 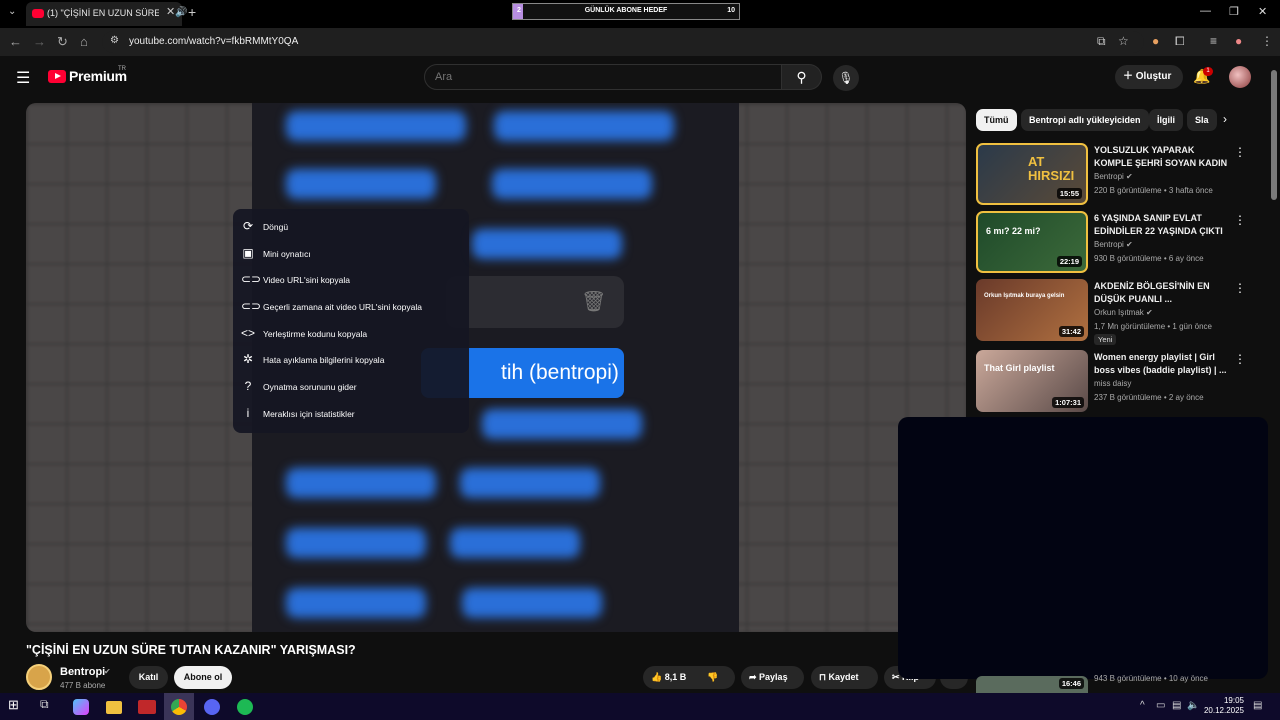 I want to click on app-icon, so click(x=147, y=707).